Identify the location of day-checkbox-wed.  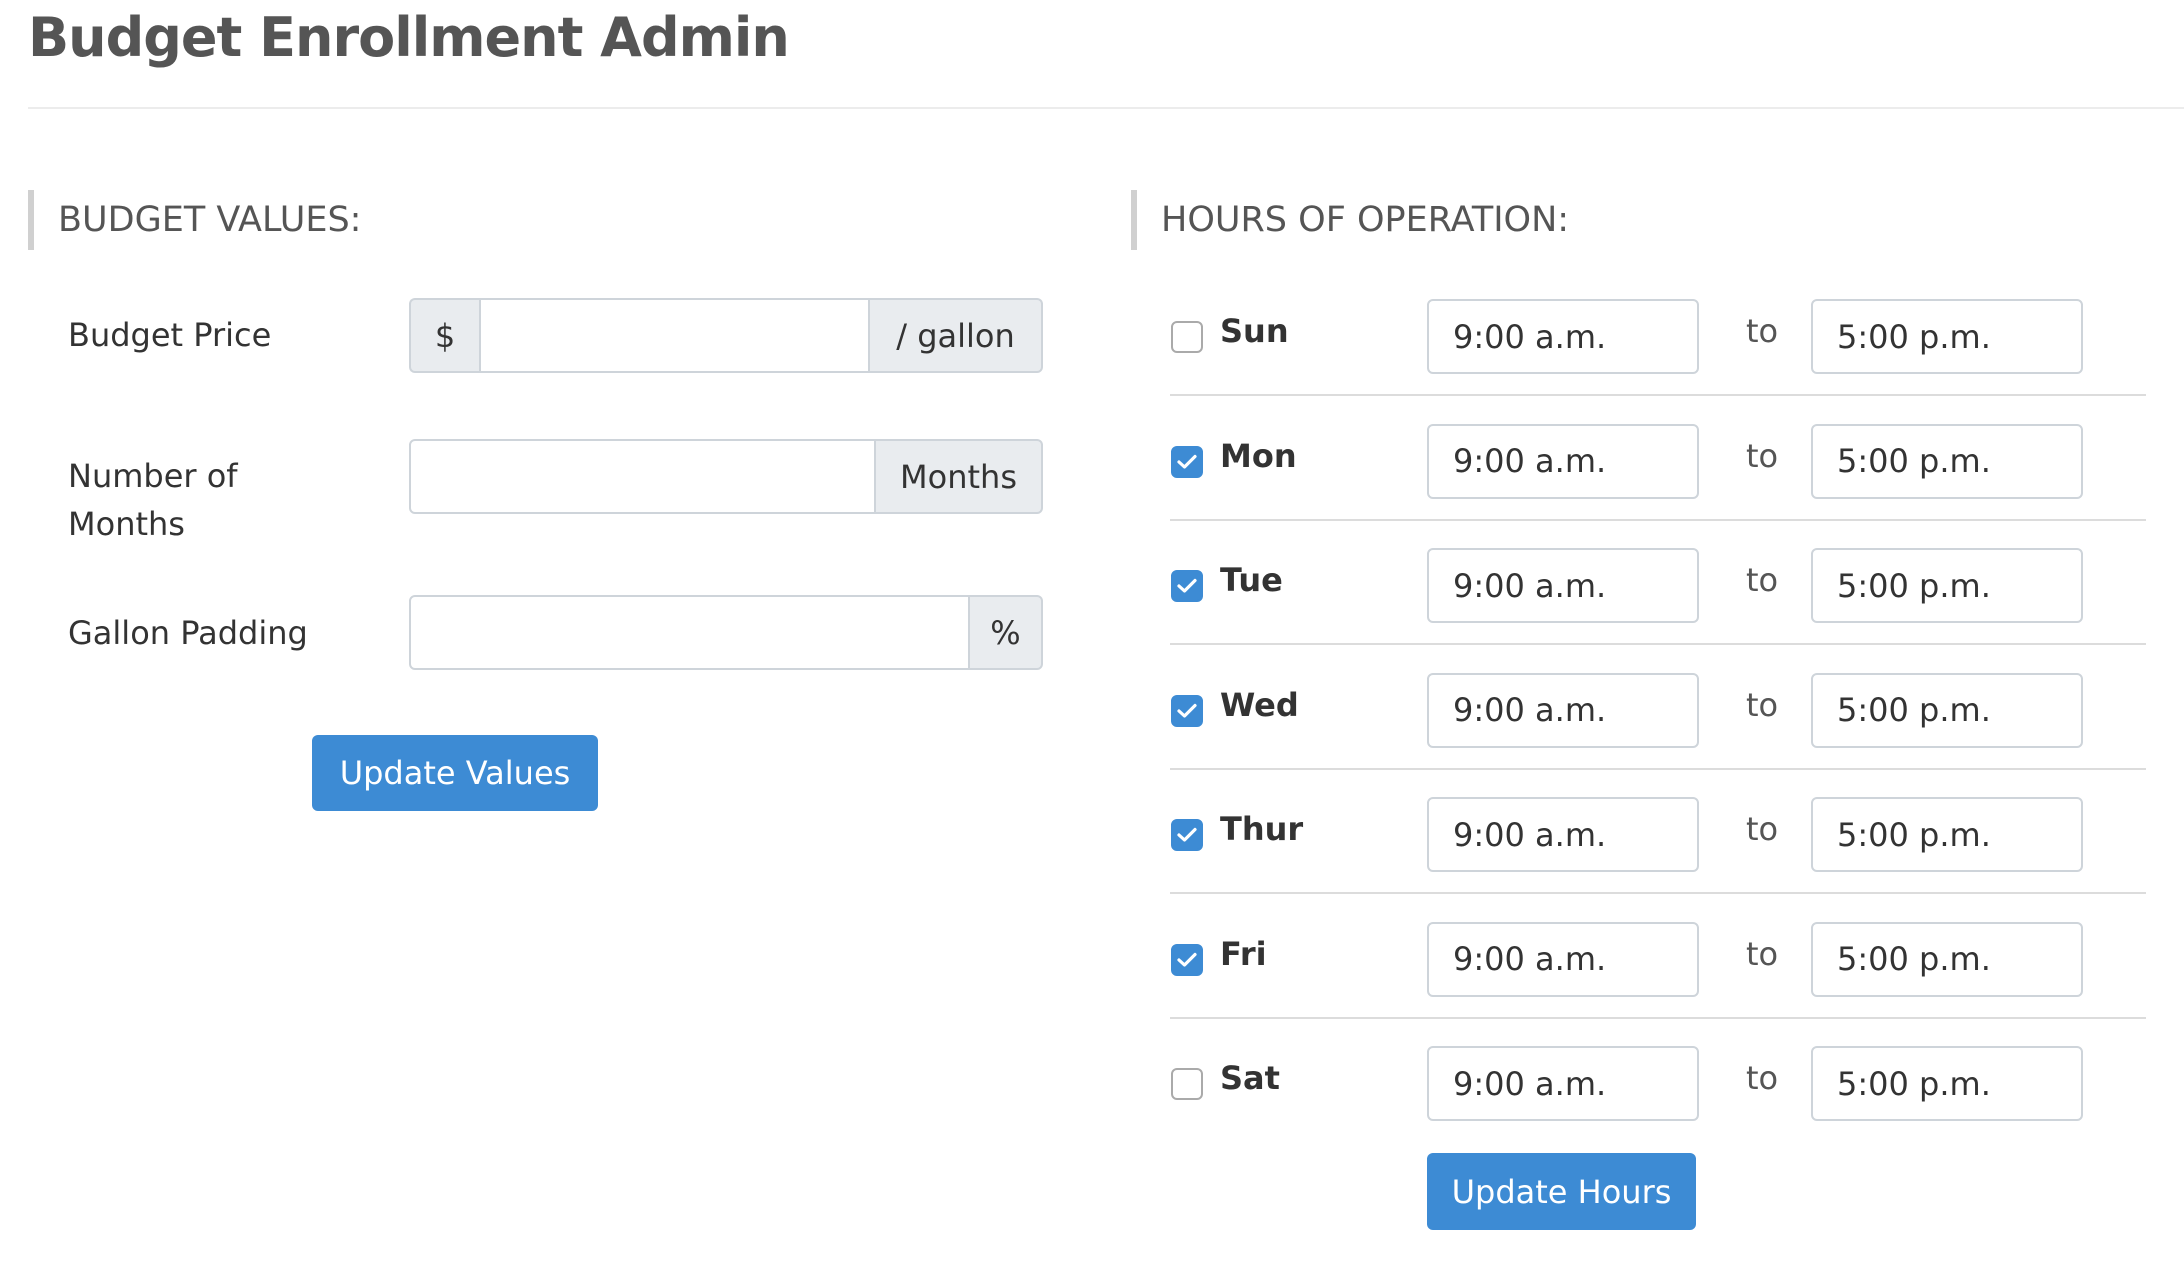
(1187, 710).